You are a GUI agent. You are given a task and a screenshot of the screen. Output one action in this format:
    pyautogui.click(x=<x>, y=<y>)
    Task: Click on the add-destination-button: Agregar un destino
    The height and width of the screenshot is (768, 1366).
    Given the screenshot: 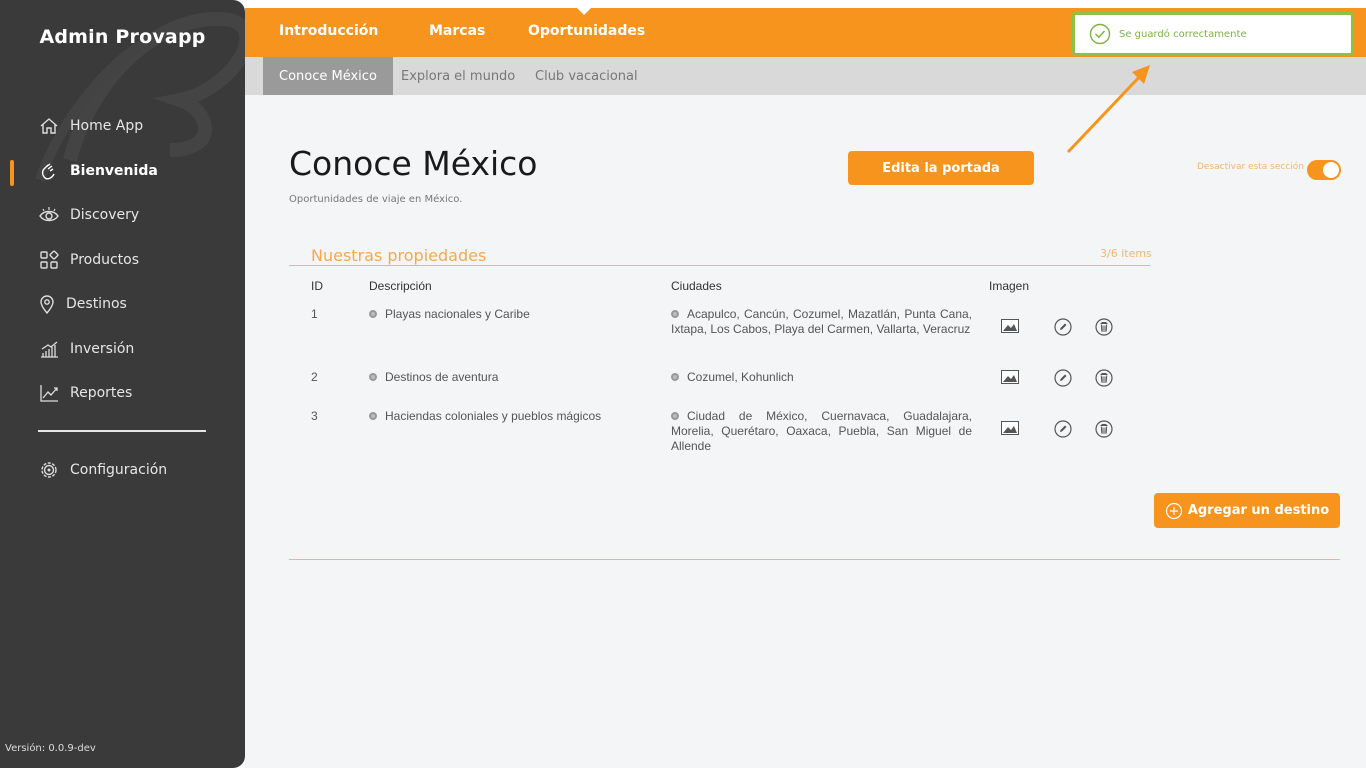 What is the action you would take?
    pyautogui.click(x=1247, y=510)
    